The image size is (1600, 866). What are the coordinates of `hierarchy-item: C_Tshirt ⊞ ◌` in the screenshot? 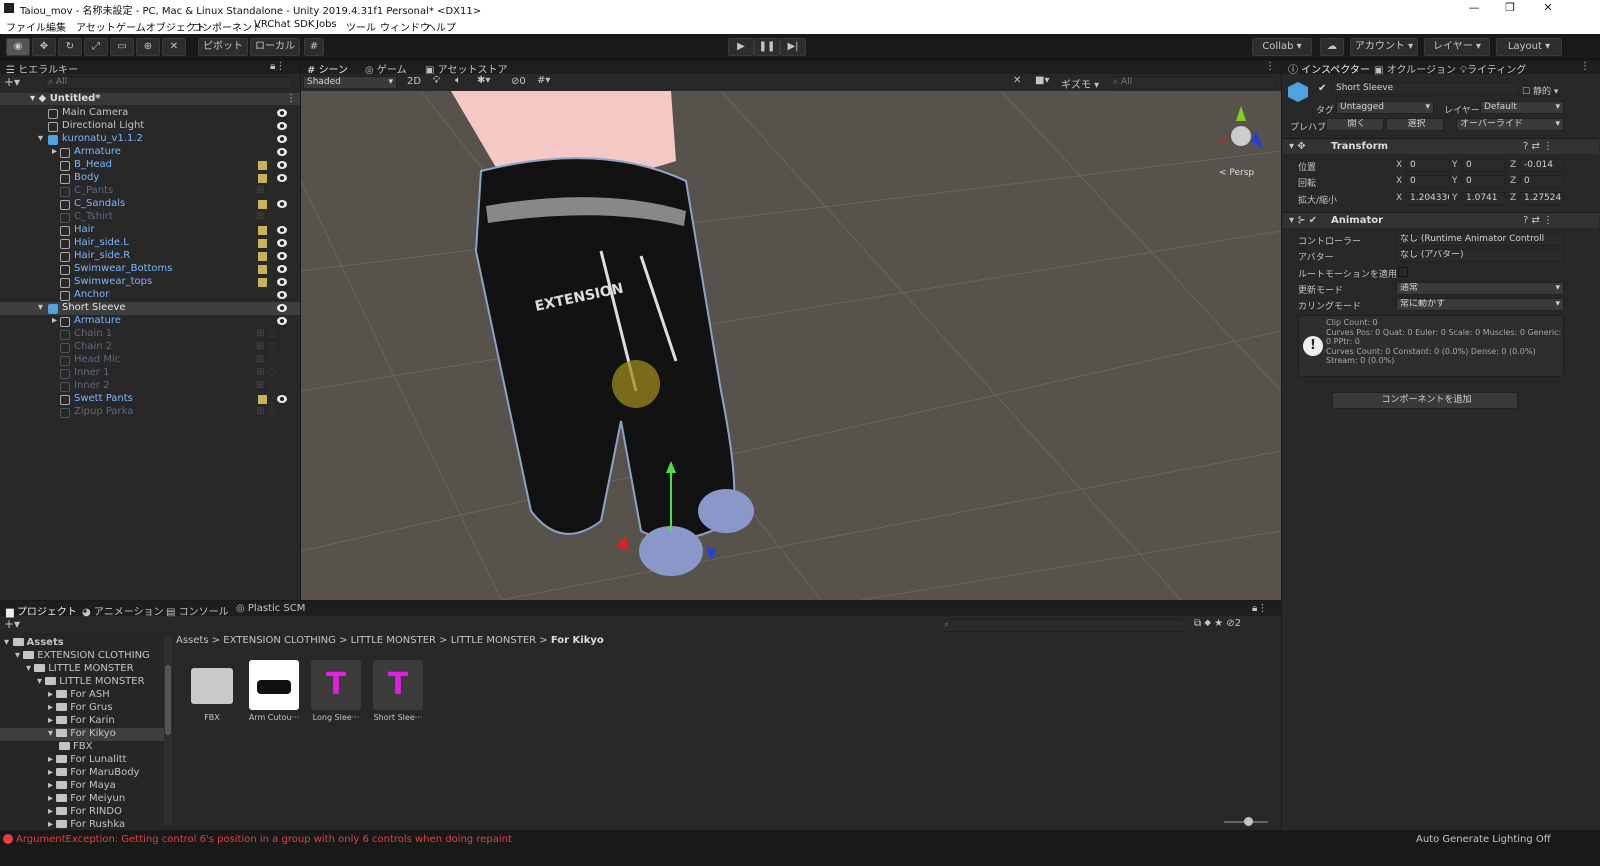 It's located at (150, 217).